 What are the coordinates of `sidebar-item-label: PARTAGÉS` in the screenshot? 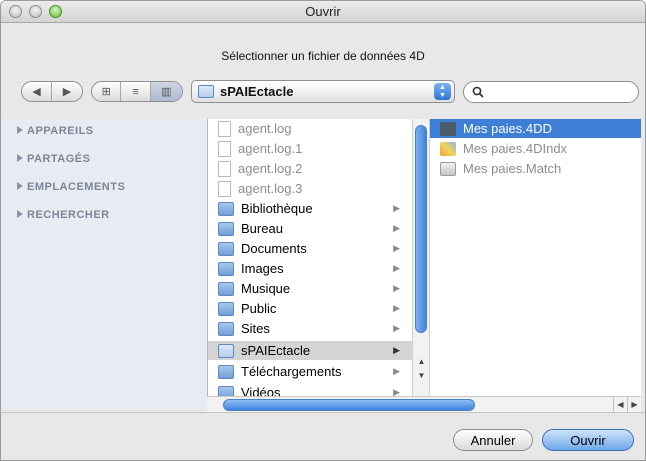 It's located at (59, 159).